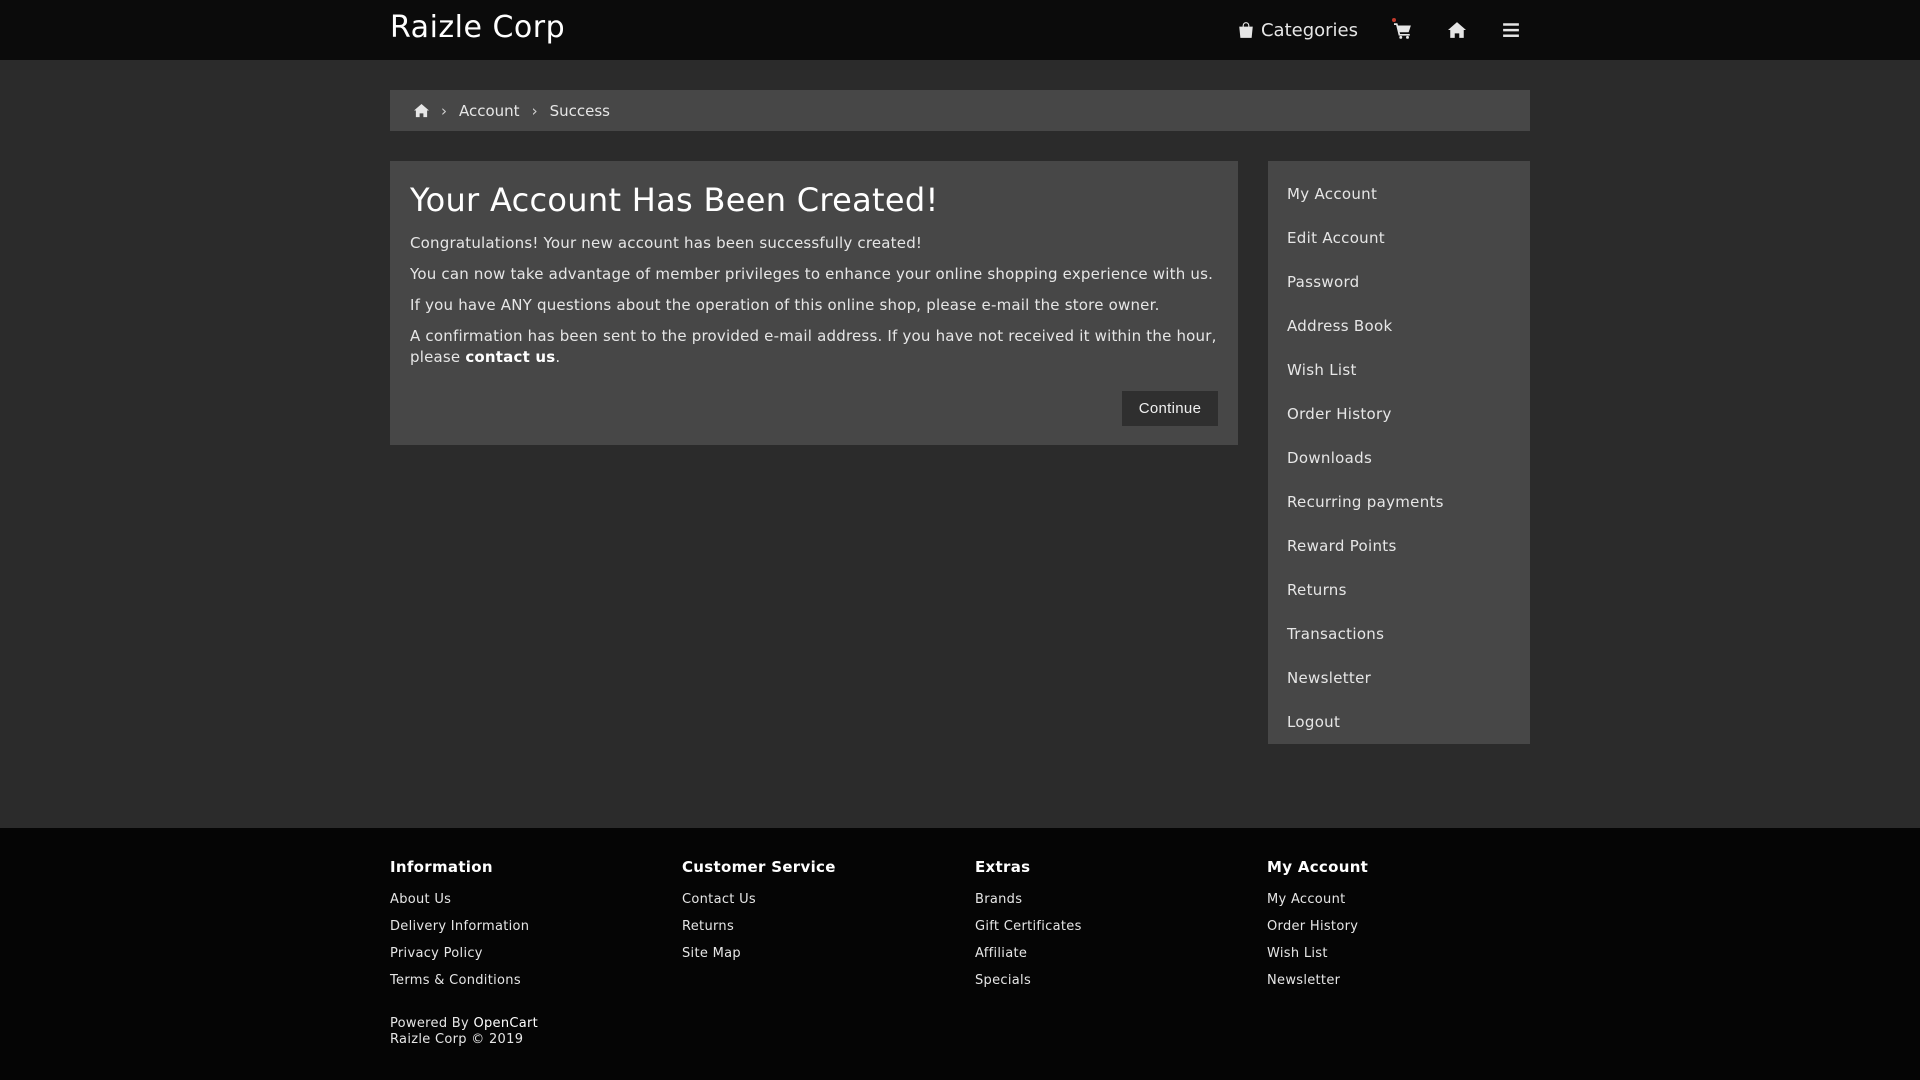 The image size is (1920, 1080). What do you see at coordinates (674, 200) in the screenshot?
I see `page-title: Your Account Has Been Created!` at bounding box center [674, 200].